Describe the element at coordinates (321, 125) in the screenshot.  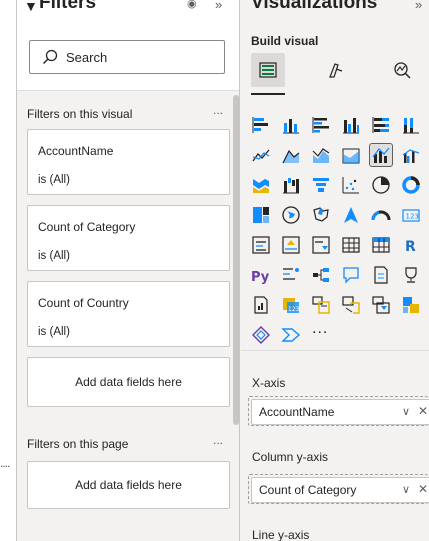
I see `clustered-bar-chart-icon` at that location.